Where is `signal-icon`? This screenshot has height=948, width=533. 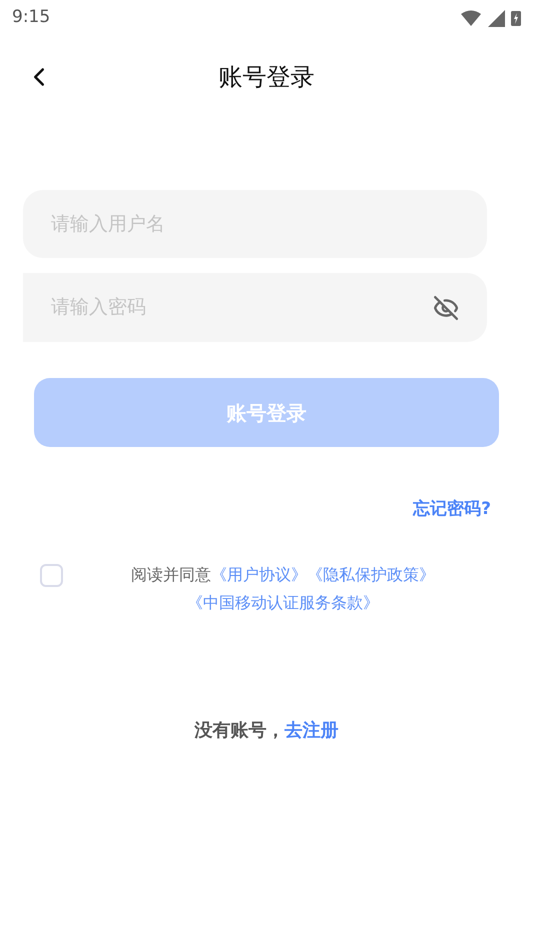 signal-icon is located at coordinates (496, 18).